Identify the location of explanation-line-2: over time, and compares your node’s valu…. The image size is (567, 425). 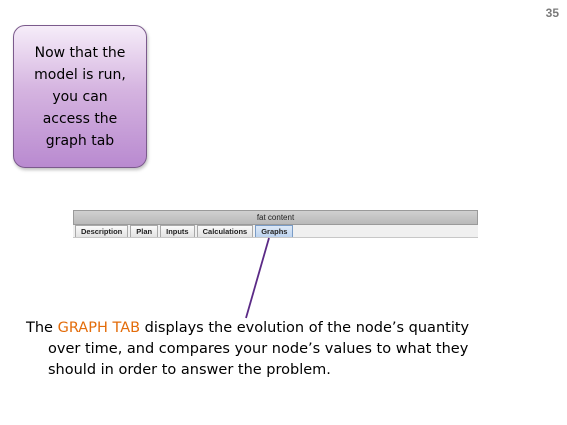
(258, 349).